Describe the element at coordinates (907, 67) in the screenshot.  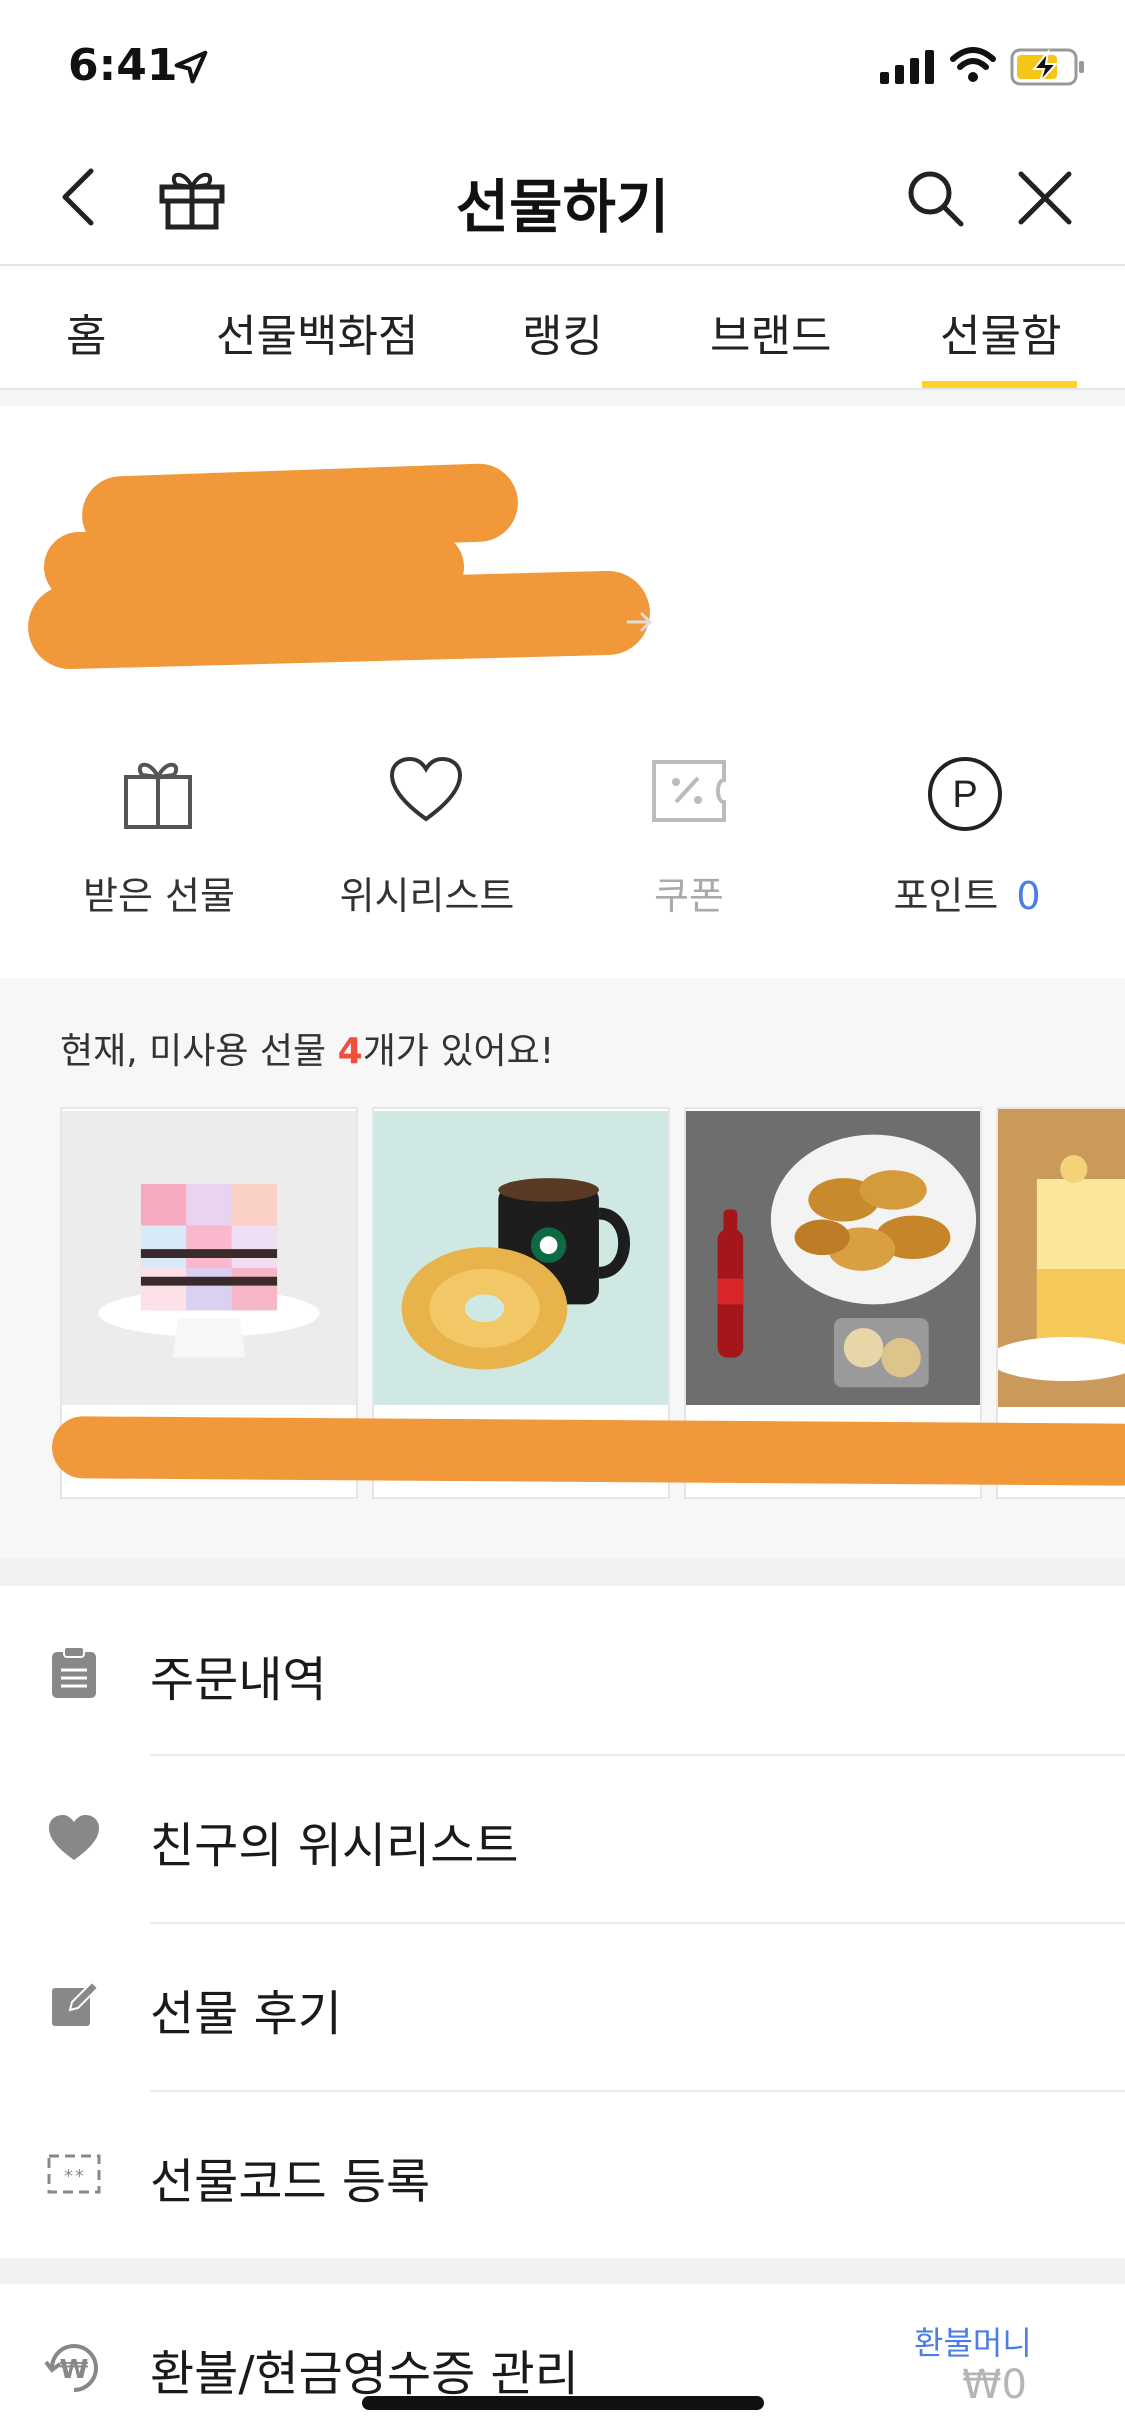
I see `cellular-signal-icon` at that location.